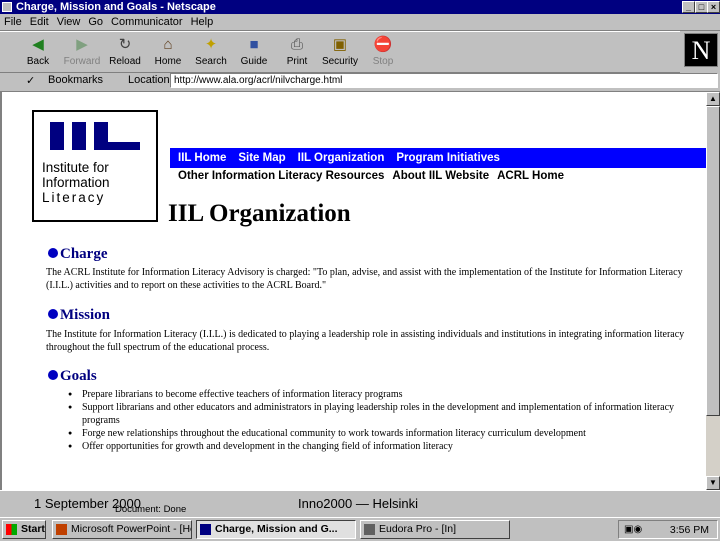 The height and width of the screenshot is (541, 720). Describe the element at coordinates (713, 99) in the screenshot. I see `scroll-up-button: ▲` at that location.